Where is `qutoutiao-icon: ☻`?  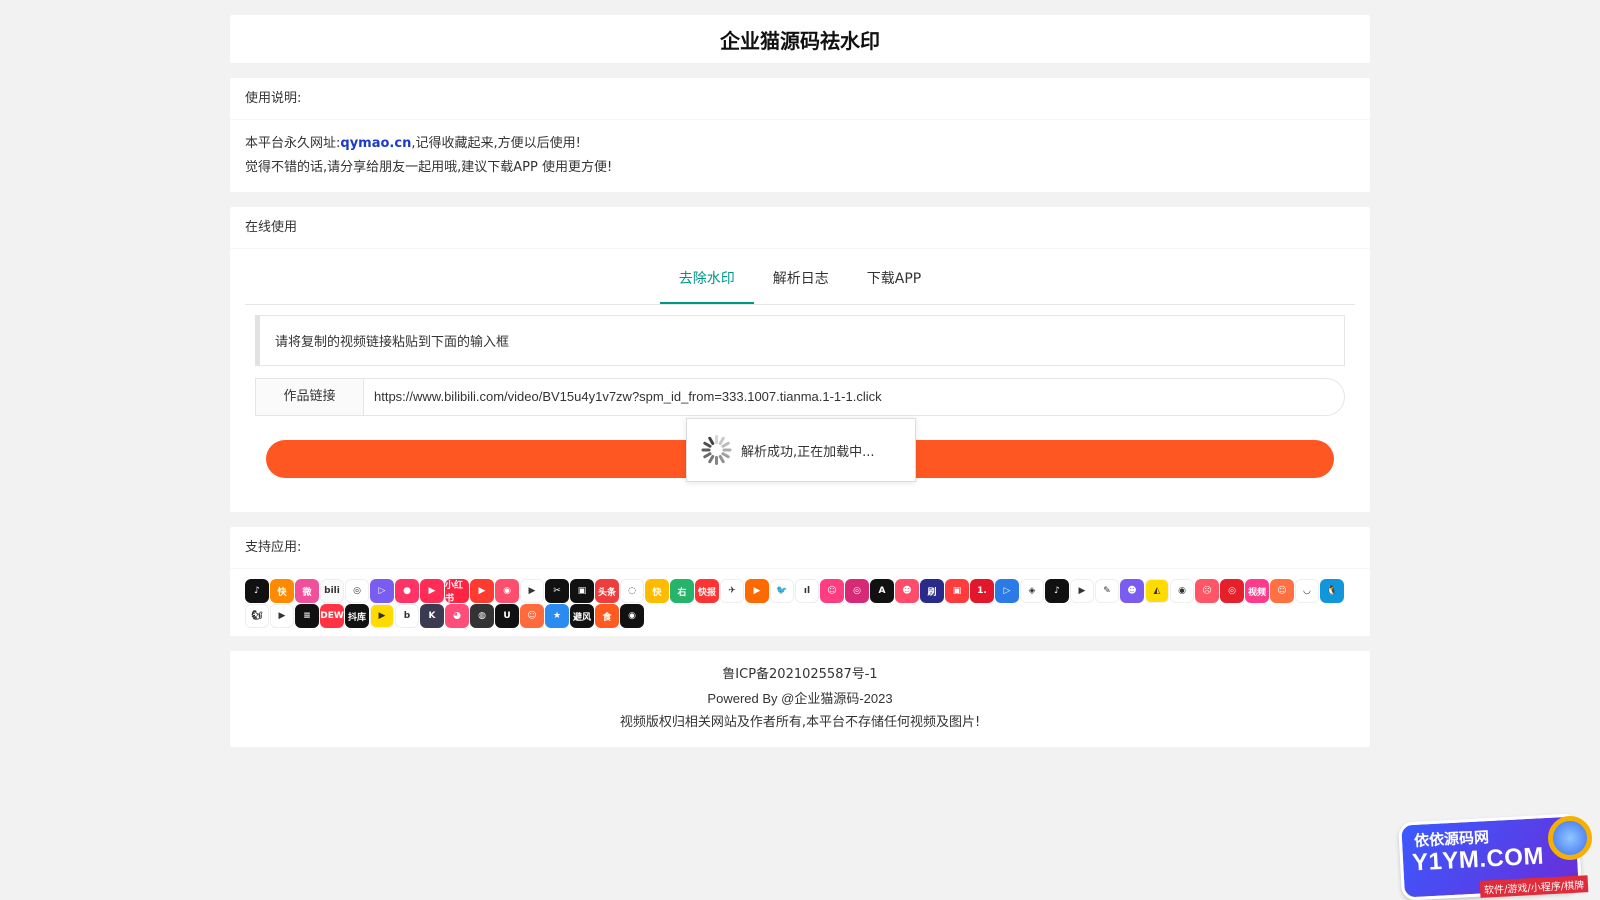
qutoutiao-icon: ☻ is located at coordinates (1132, 591).